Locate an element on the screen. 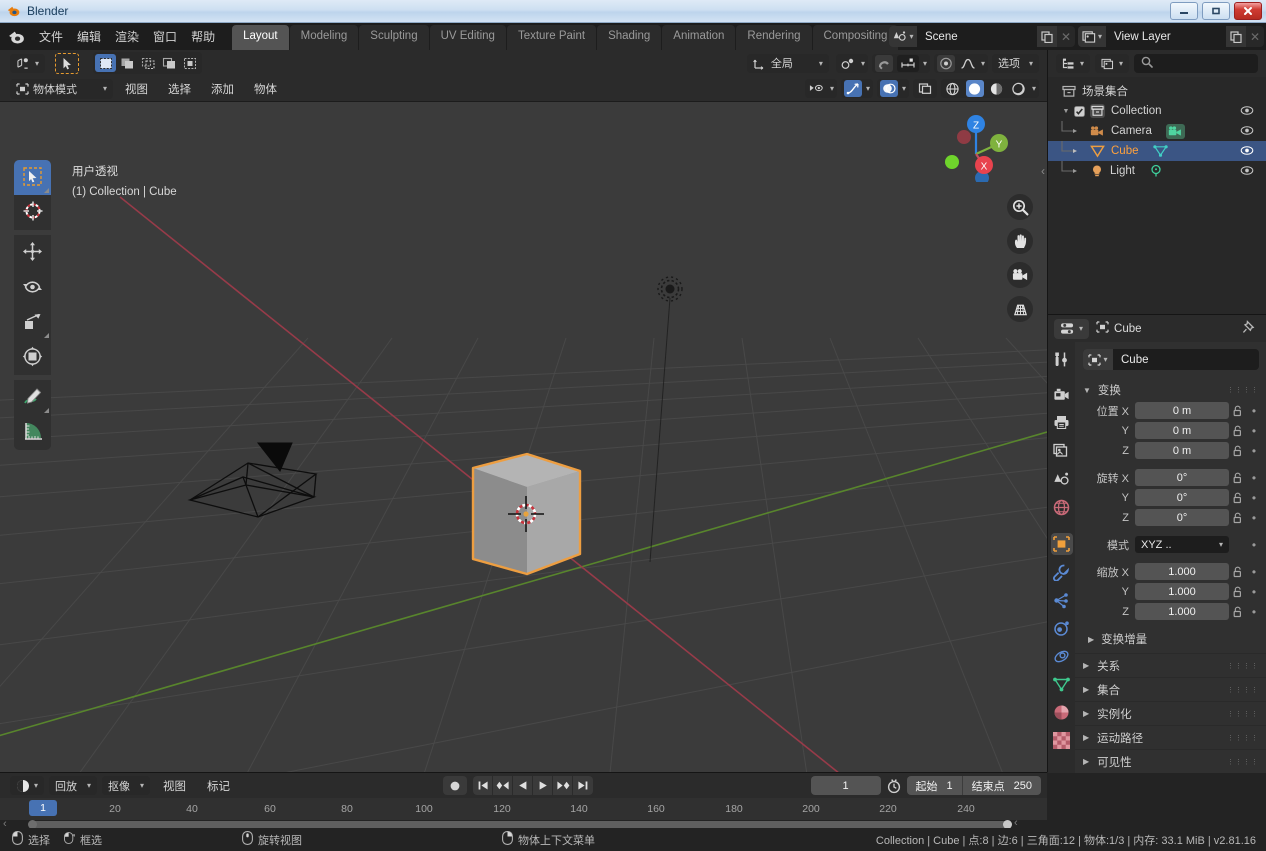  intersect-select-icon is located at coordinates (189, 63).